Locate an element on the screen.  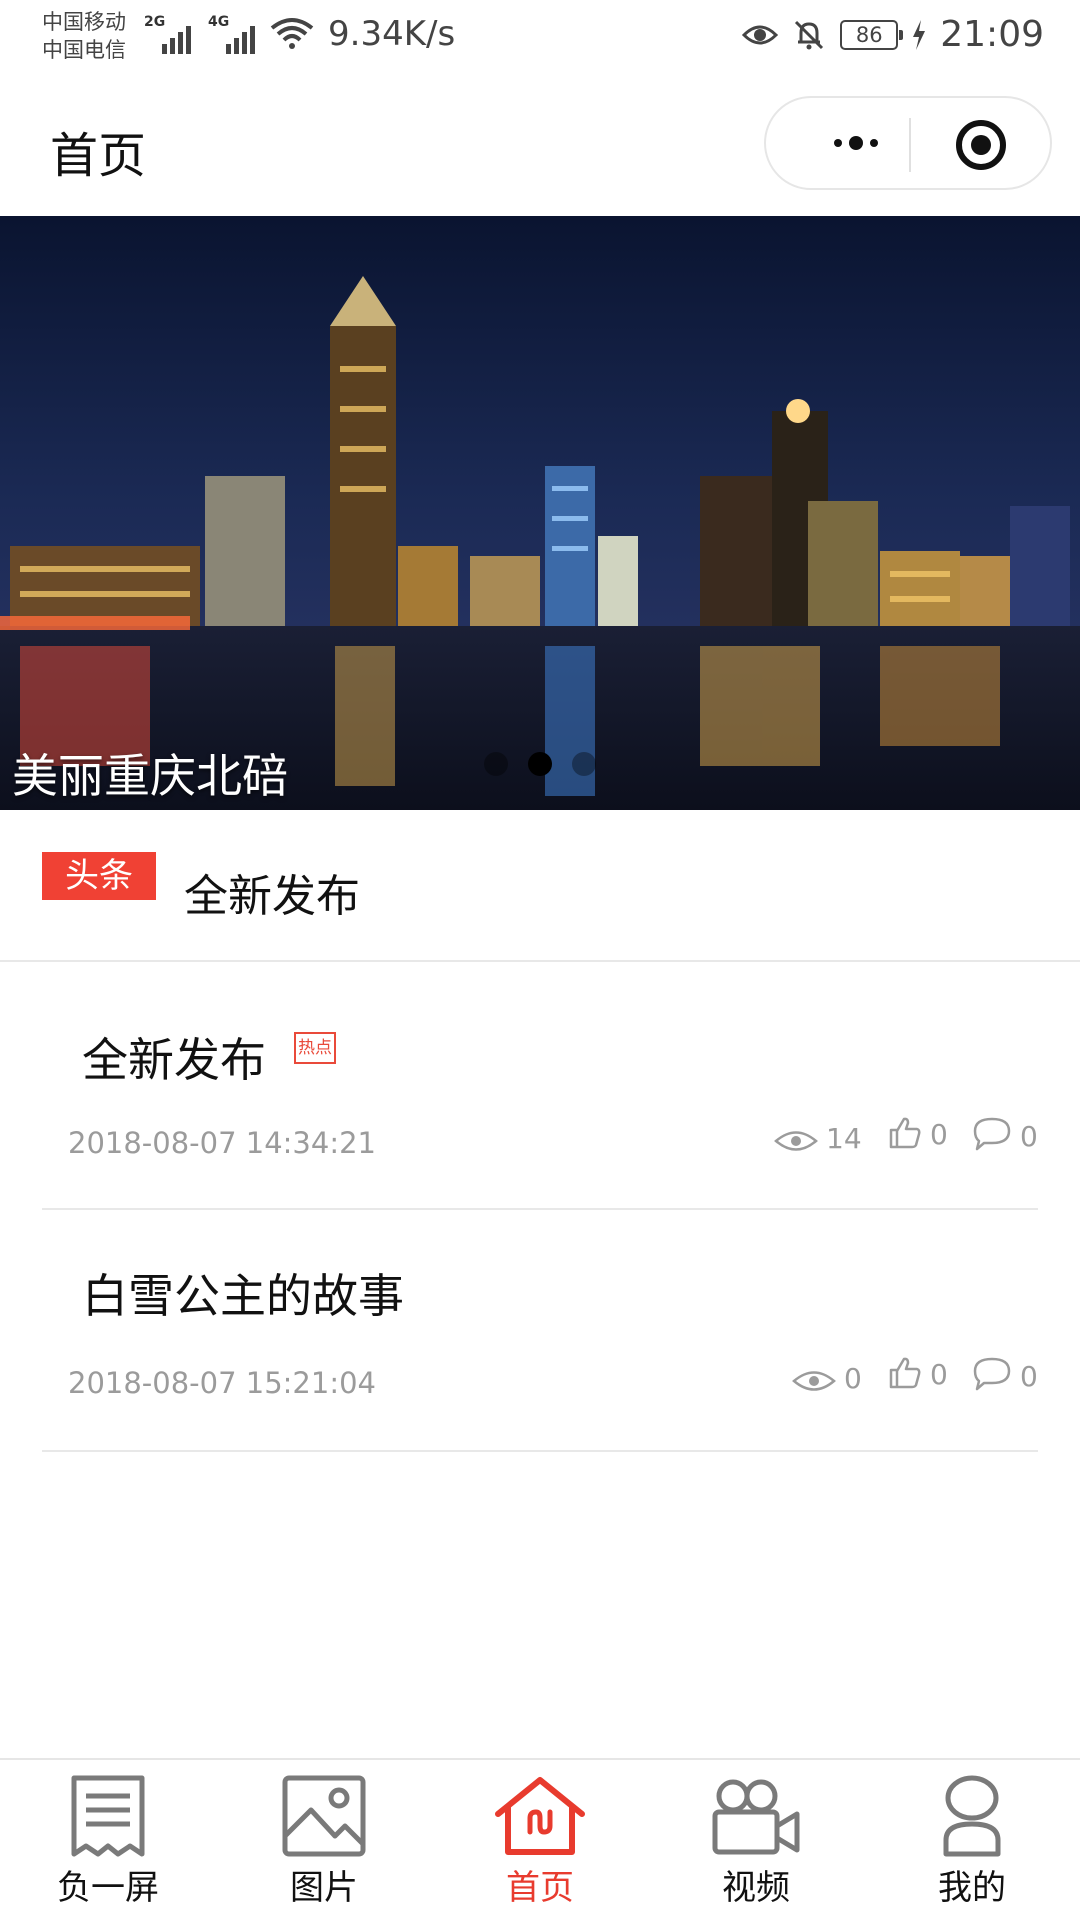
article-title: 全新发布 is located at coordinates (174, 1057).